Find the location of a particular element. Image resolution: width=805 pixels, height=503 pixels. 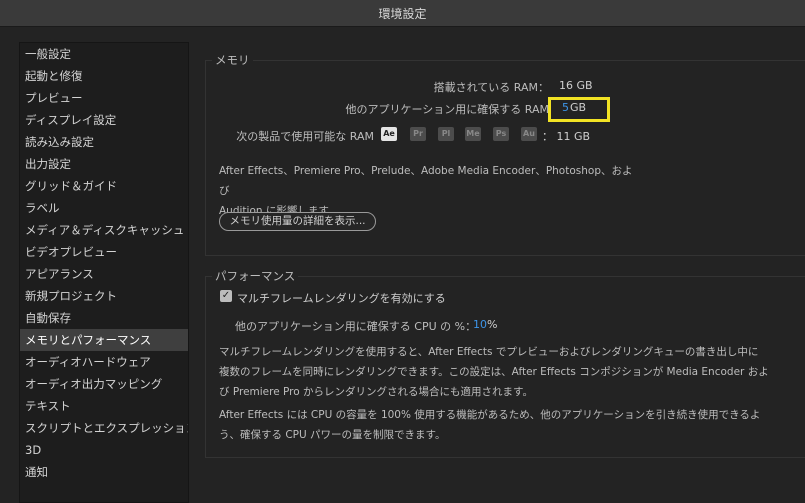

sidebar-item: メモリとパフォーマンス is located at coordinates (104, 340).